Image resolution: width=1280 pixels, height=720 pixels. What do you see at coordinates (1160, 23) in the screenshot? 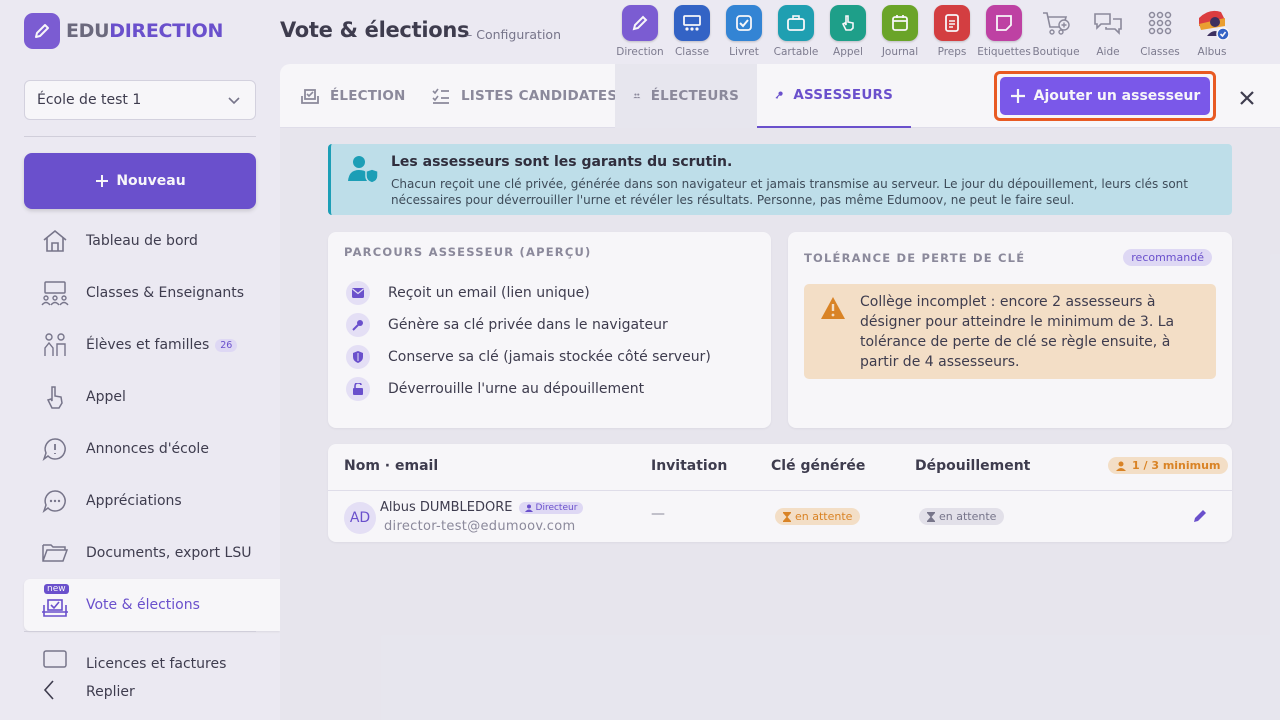
I see `grid-icon` at bounding box center [1160, 23].